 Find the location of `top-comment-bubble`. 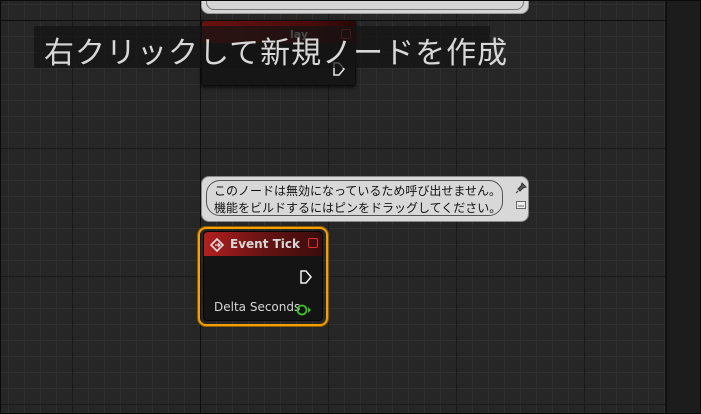

top-comment-bubble is located at coordinates (365, 7).